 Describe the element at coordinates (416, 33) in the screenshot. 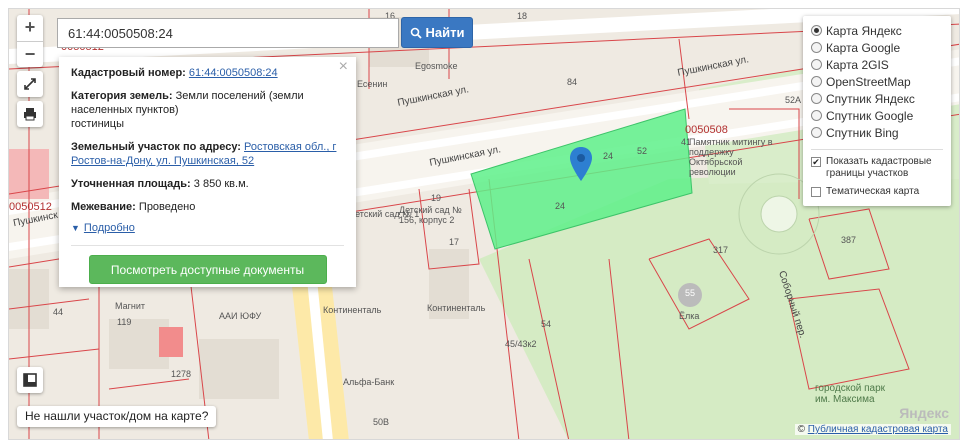

I see `search-icon` at that location.